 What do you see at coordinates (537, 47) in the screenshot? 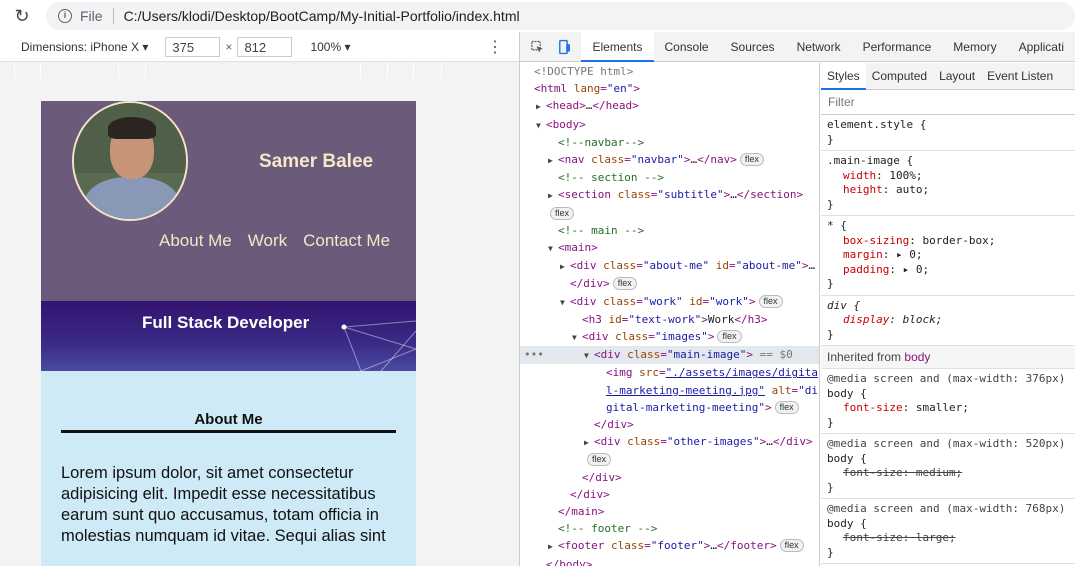
I see `inspect-element-icon` at bounding box center [537, 47].